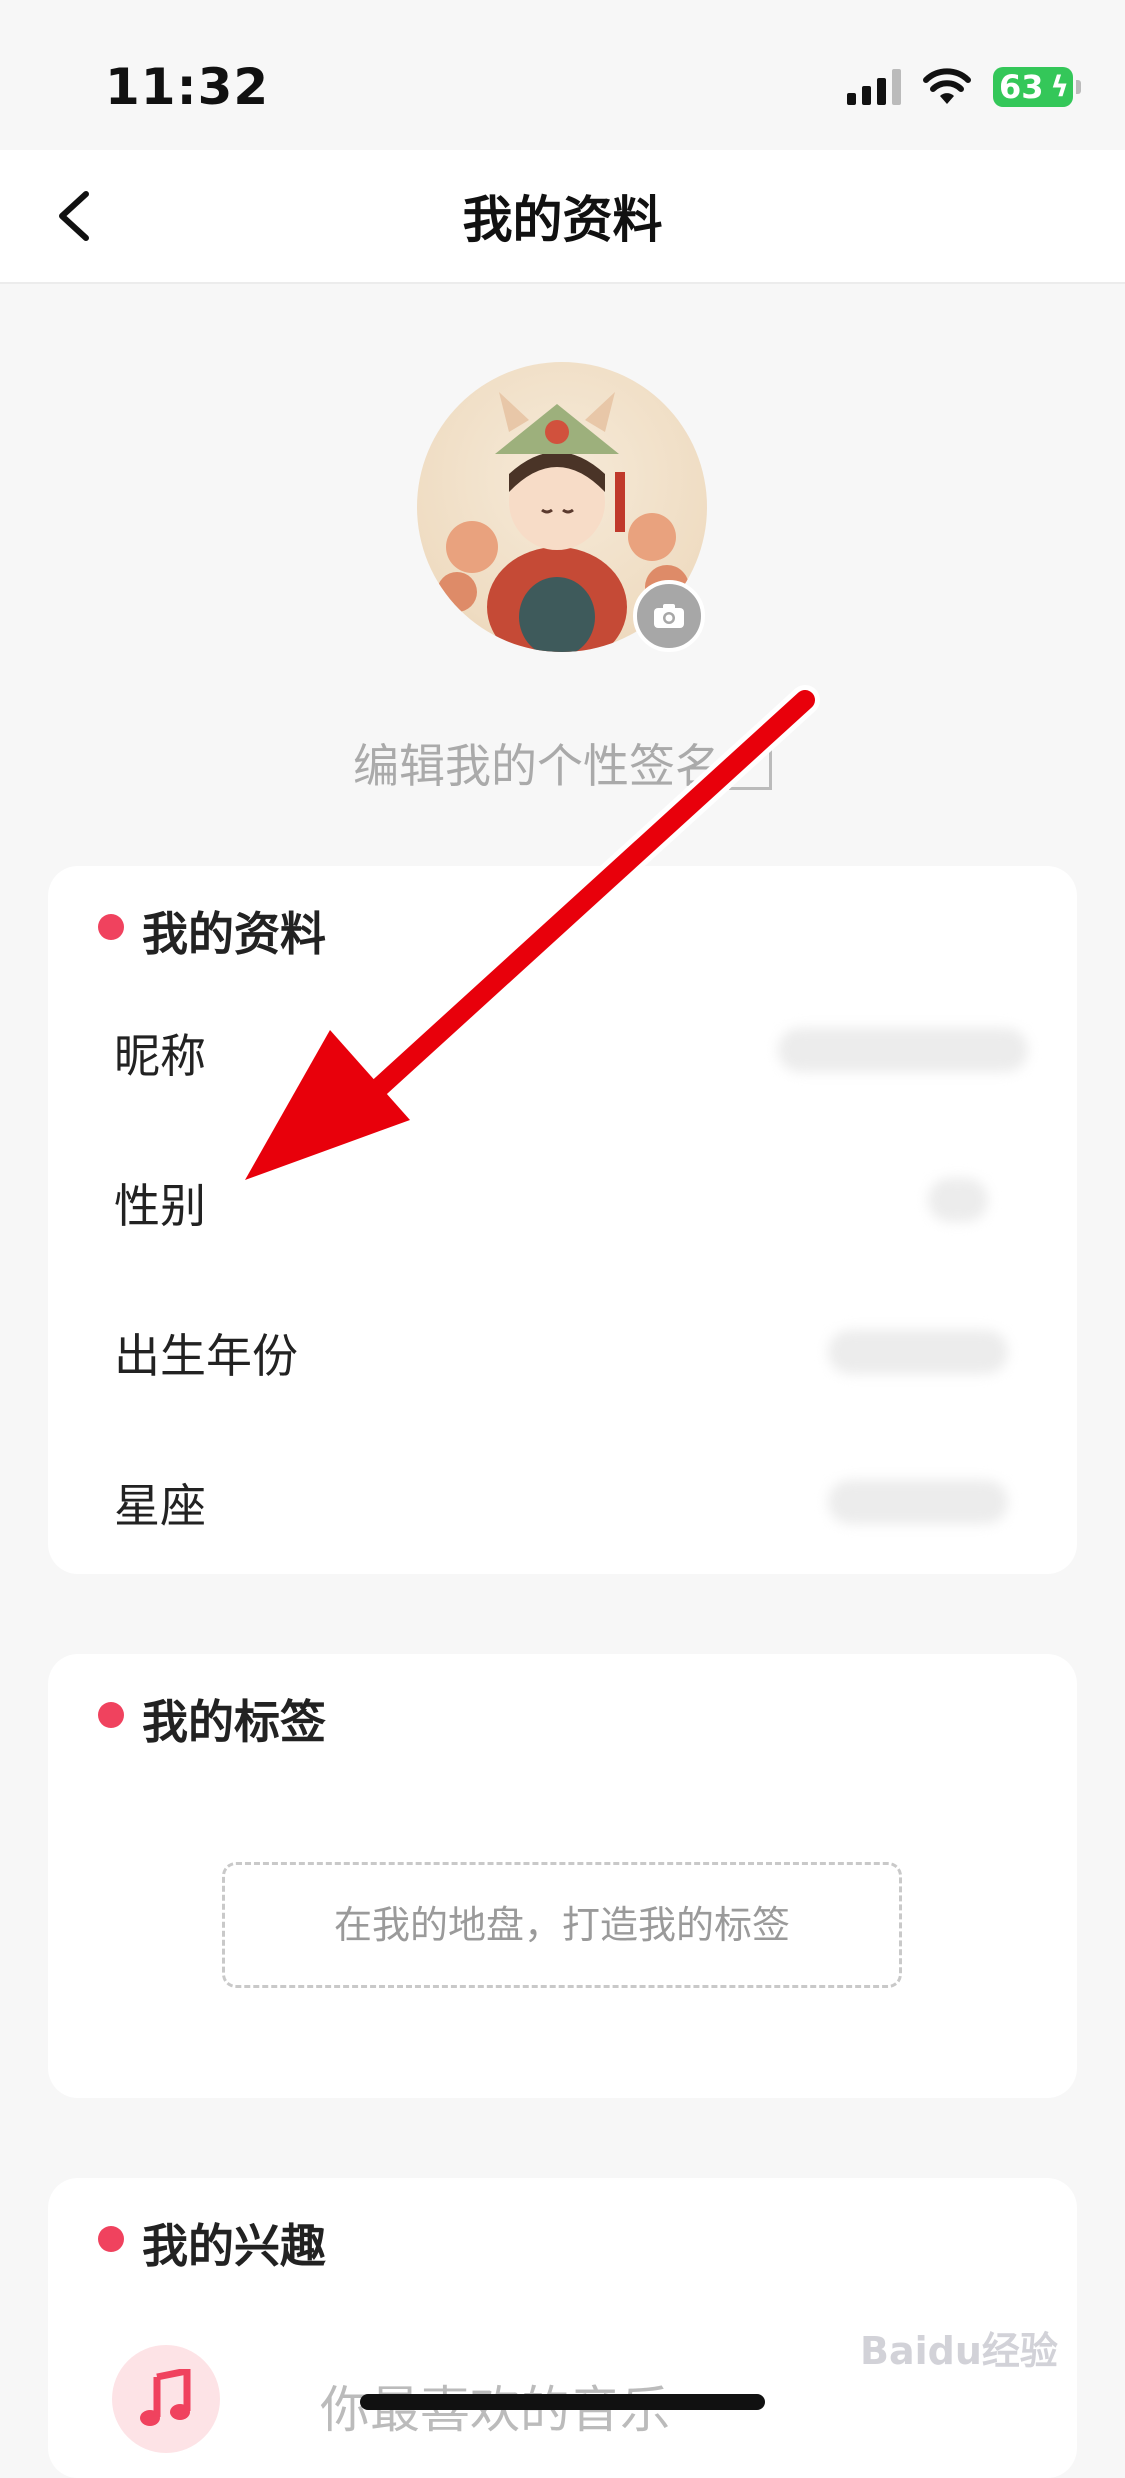 The image size is (1125, 2478). I want to click on battery-icon: 63 ϟ, so click(1037, 87).